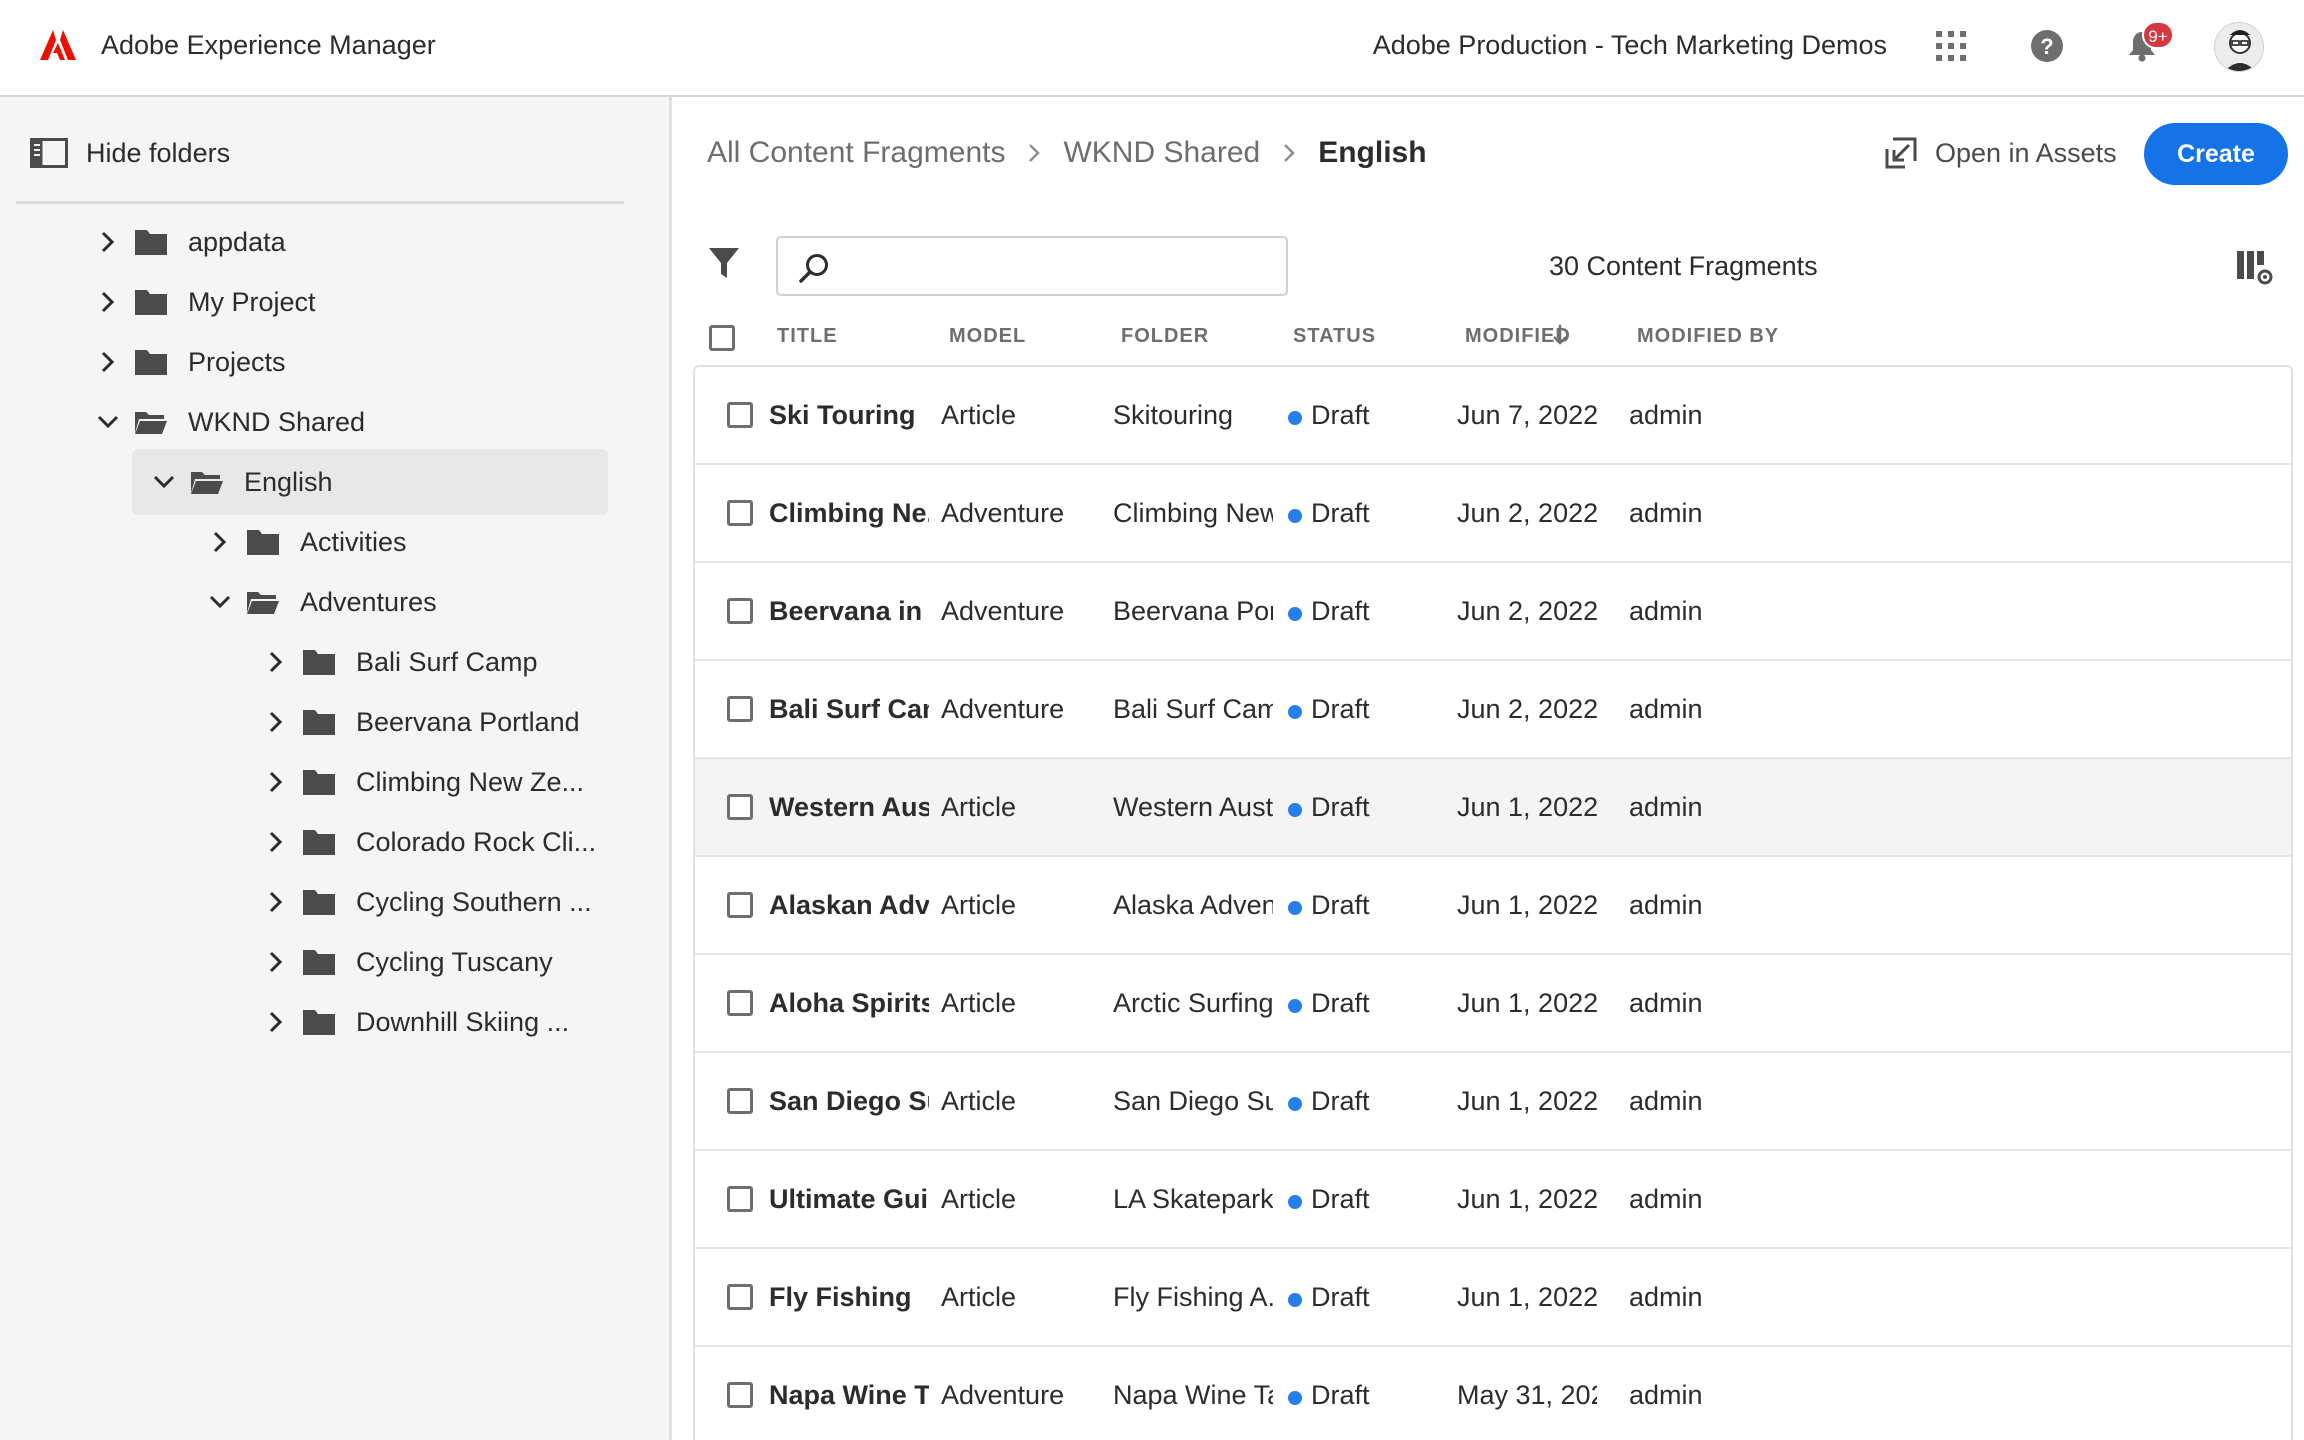 Image resolution: width=2304 pixels, height=1440 pixels. Describe the element at coordinates (1527, 709) in the screenshot. I see `cell-modified: Jun 2, 2022, 11:19 A` at that location.